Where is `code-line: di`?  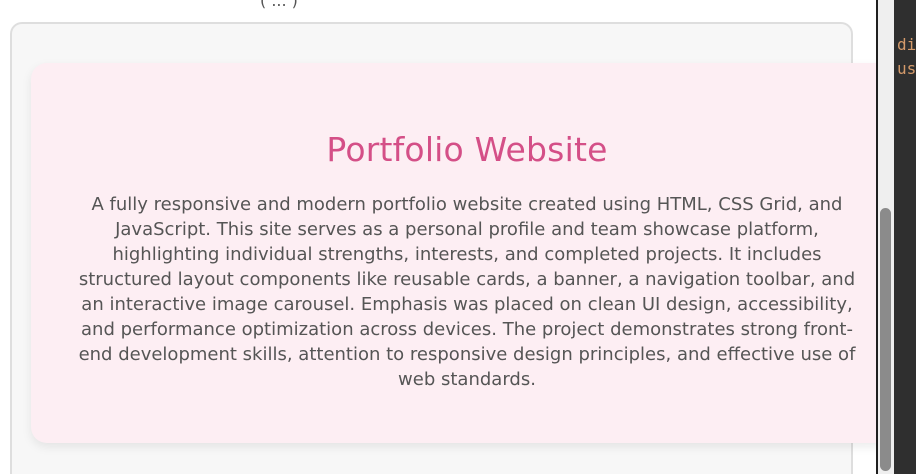 code-line: di is located at coordinates (906, 44).